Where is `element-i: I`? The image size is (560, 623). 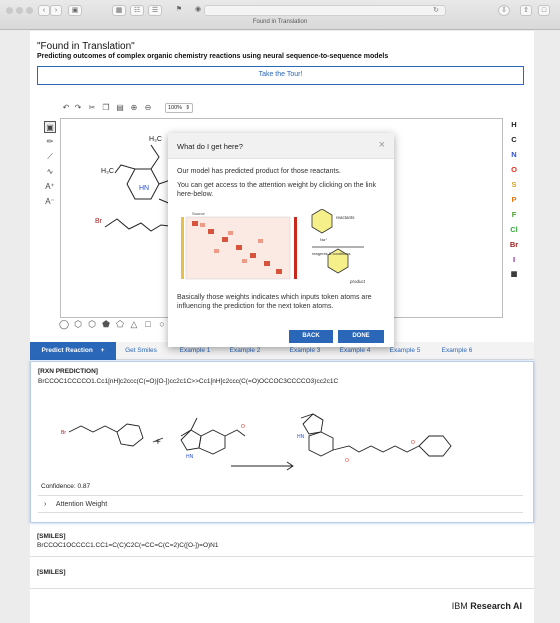 element-i: I is located at coordinates (514, 259).